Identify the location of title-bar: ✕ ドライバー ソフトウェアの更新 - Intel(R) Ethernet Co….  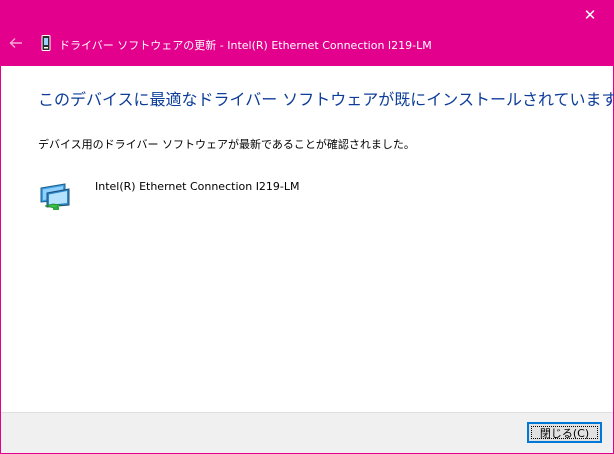
(307, 33).